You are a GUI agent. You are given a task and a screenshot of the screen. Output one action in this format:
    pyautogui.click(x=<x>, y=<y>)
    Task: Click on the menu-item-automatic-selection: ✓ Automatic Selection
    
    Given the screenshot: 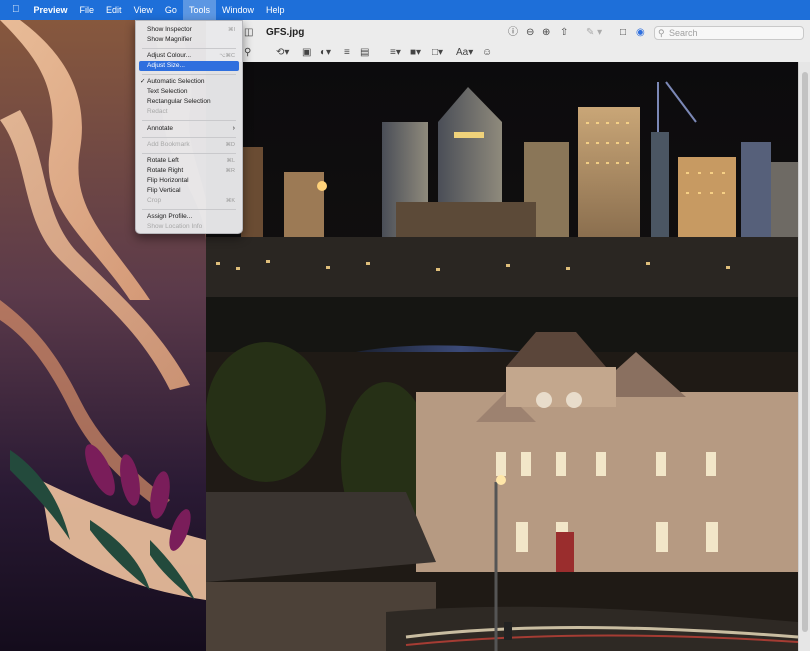 What is the action you would take?
    pyautogui.click(x=189, y=82)
    